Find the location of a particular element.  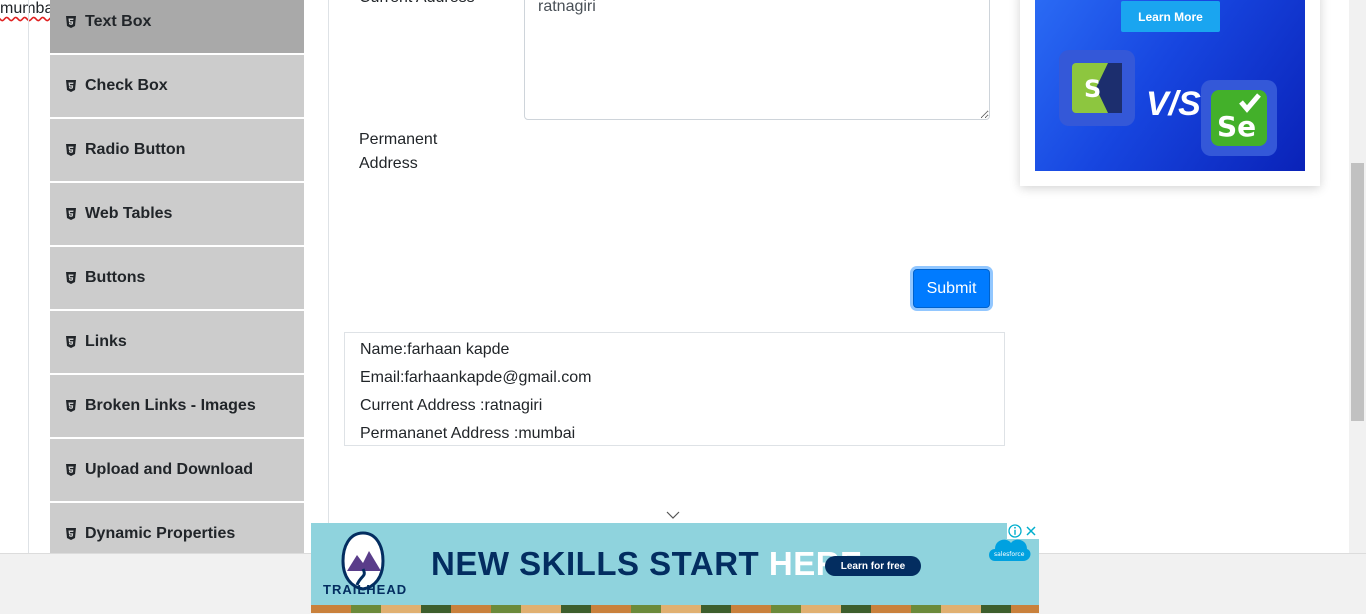

salesforce-label: salesforce is located at coordinates (1009, 554).